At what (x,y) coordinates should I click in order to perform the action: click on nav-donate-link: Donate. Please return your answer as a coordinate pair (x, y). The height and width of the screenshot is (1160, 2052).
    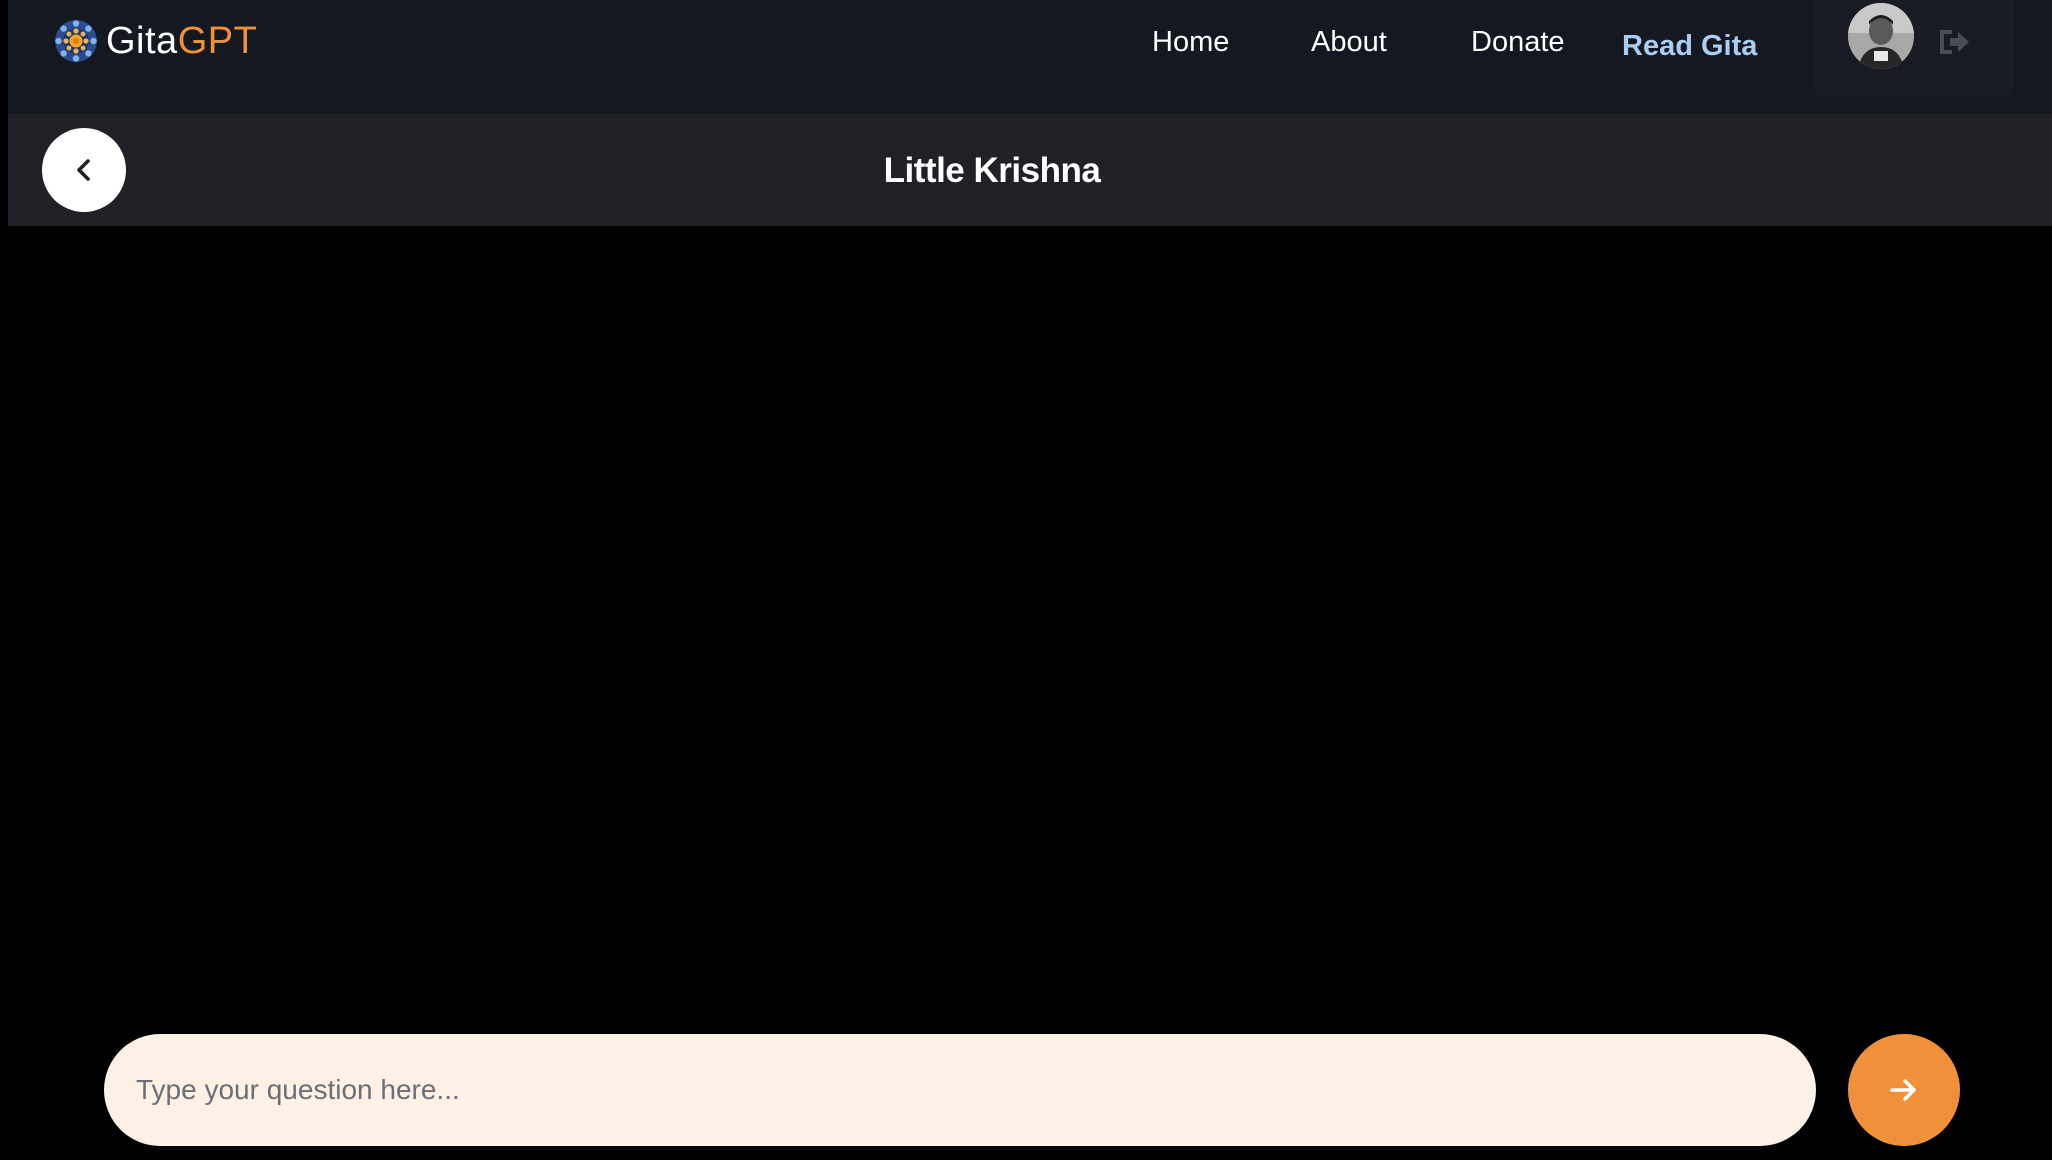
    Looking at the image, I should click on (1518, 42).